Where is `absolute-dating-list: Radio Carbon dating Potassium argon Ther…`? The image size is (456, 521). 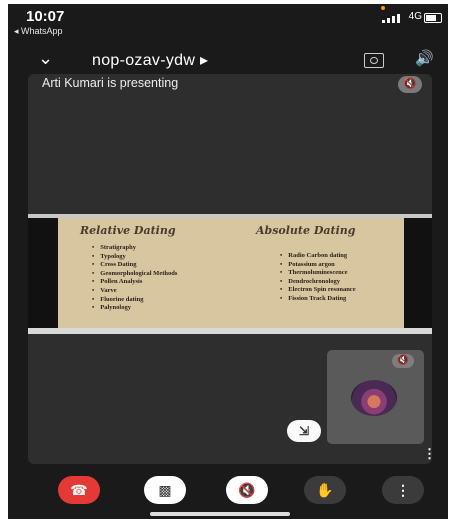 absolute-dating-list: Radio Carbon dating Potassium argon Ther… is located at coordinates (318, 278).